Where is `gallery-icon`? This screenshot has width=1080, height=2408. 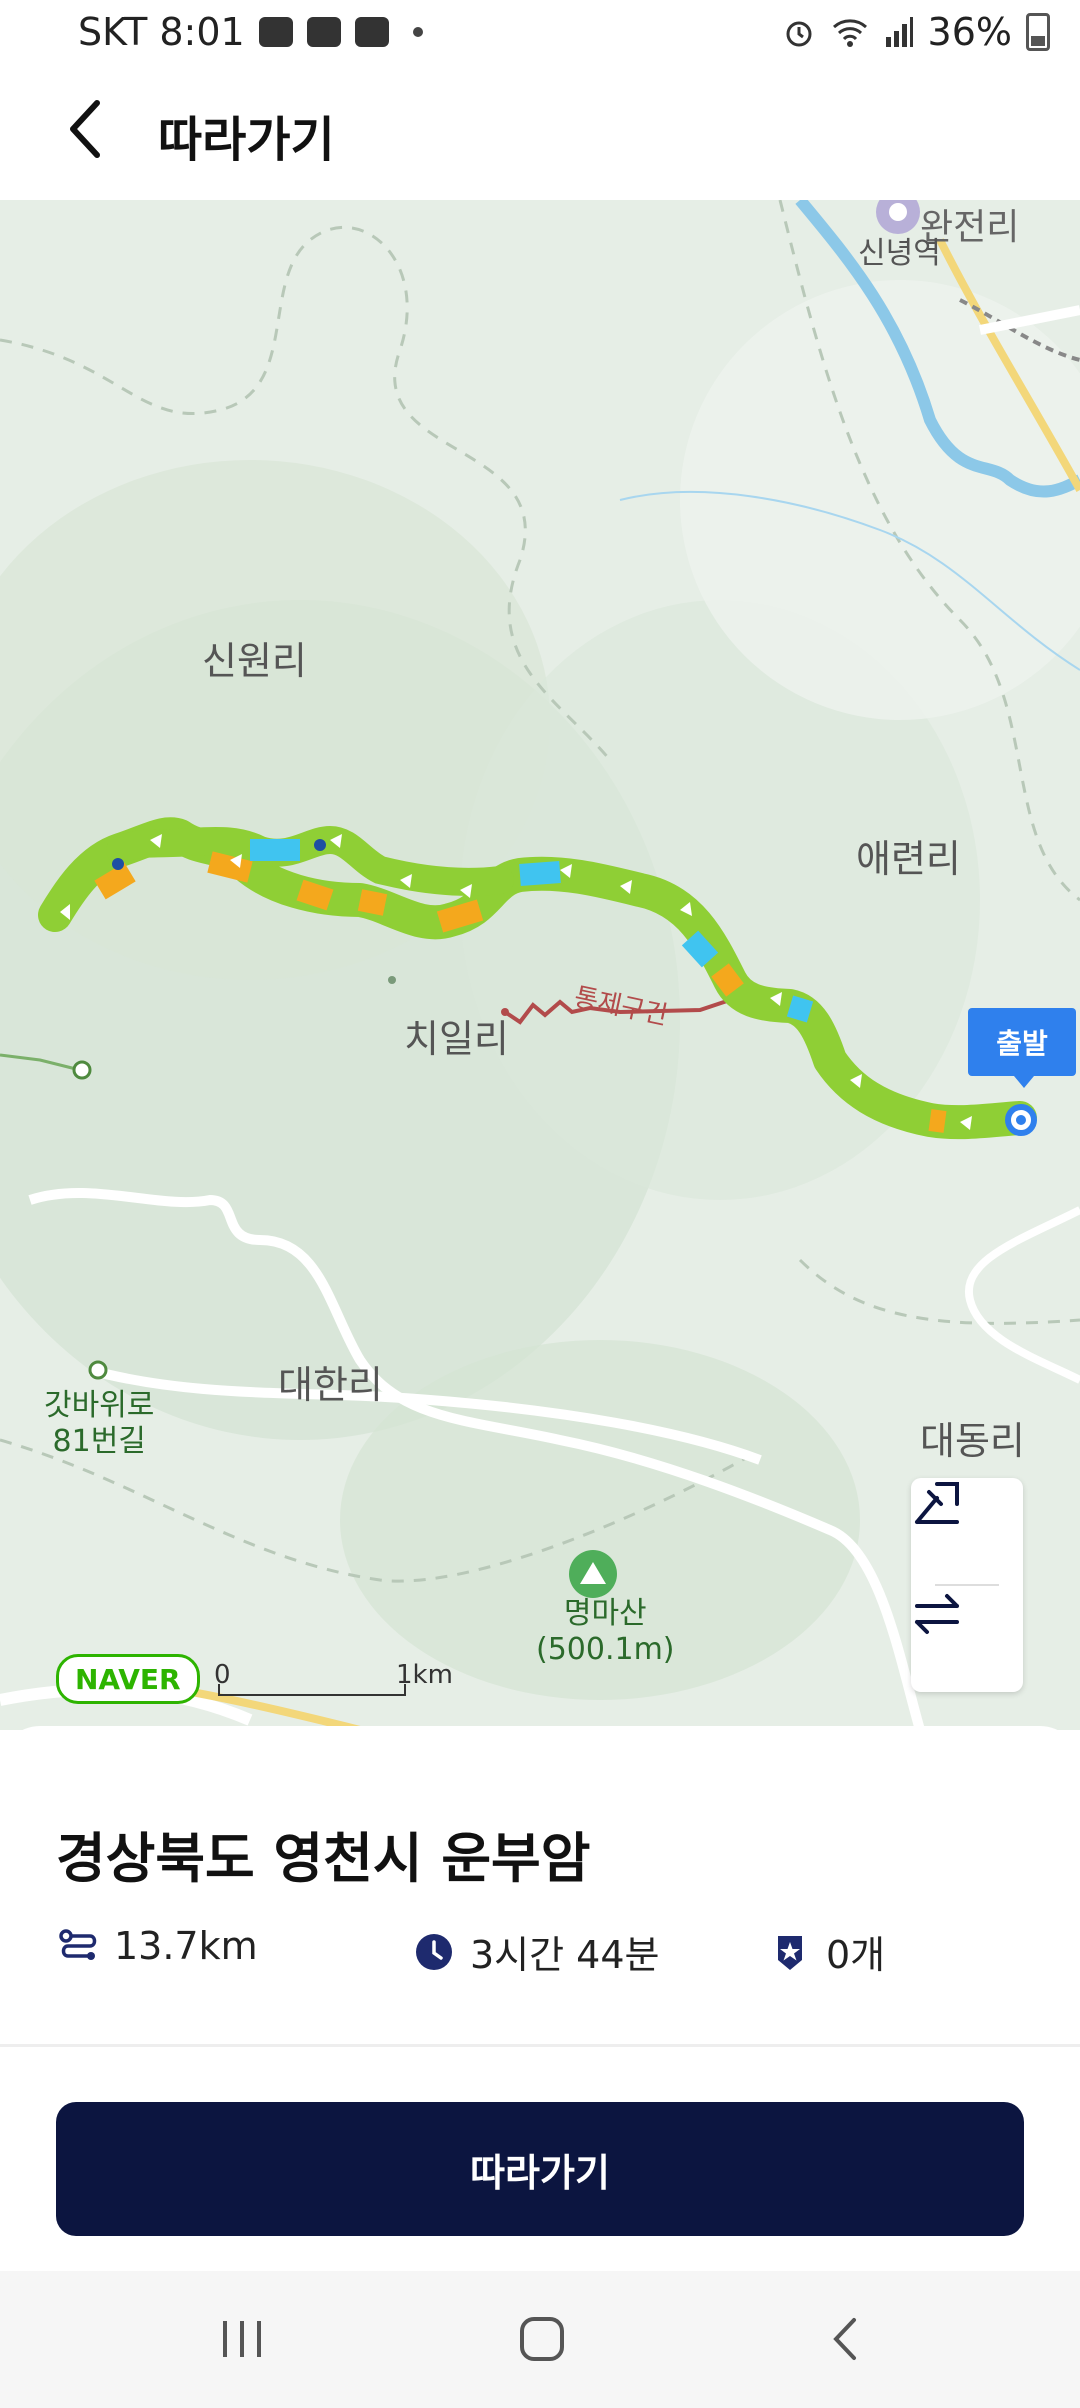
gallery-icon is located at coordinates (275, 32).